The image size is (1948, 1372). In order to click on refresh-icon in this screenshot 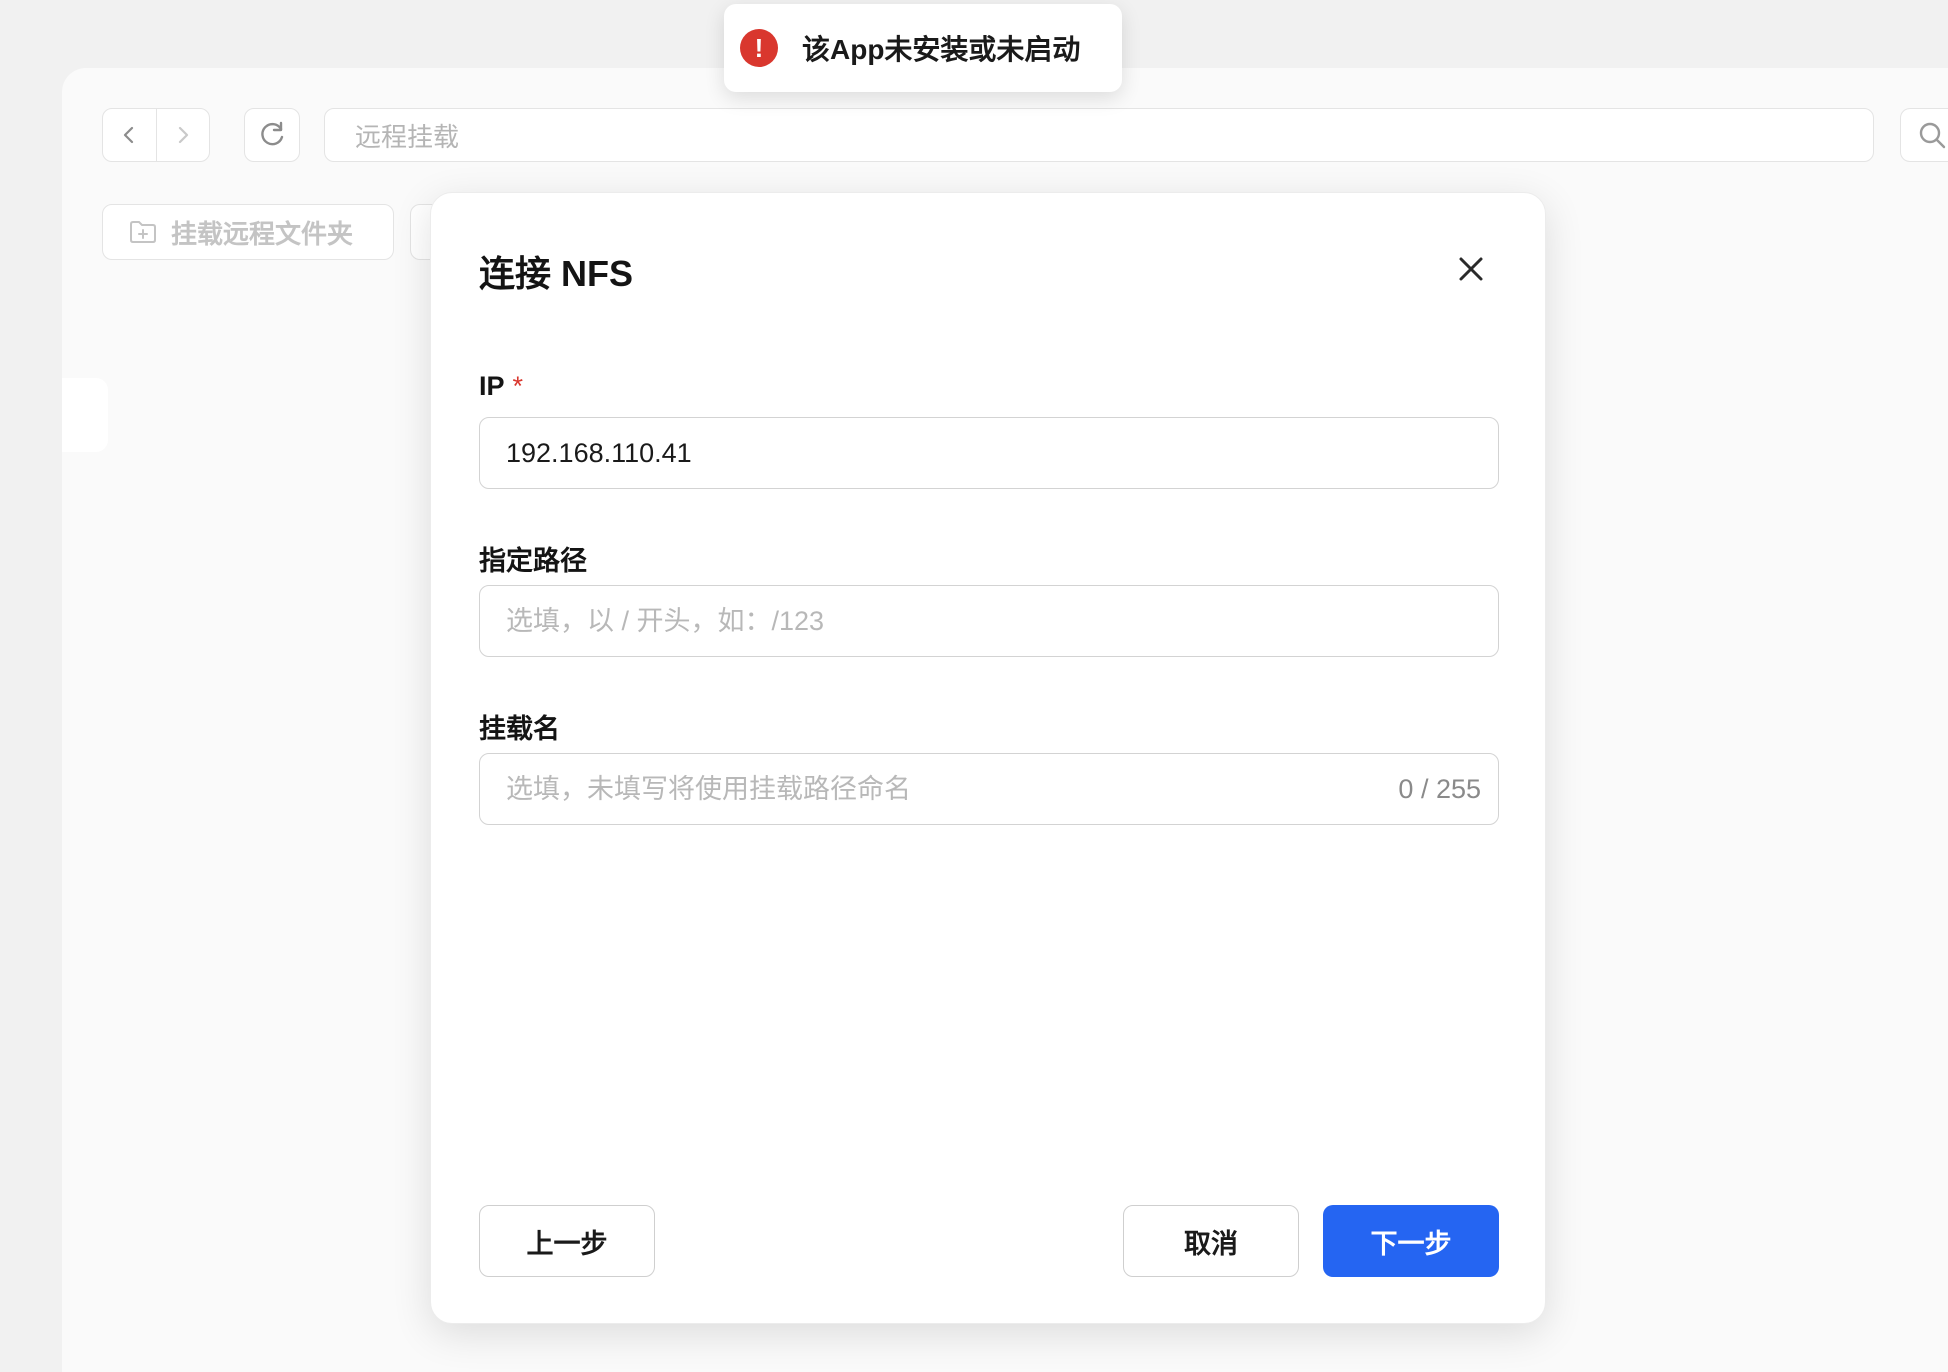, I will do `click(272, 133)`.